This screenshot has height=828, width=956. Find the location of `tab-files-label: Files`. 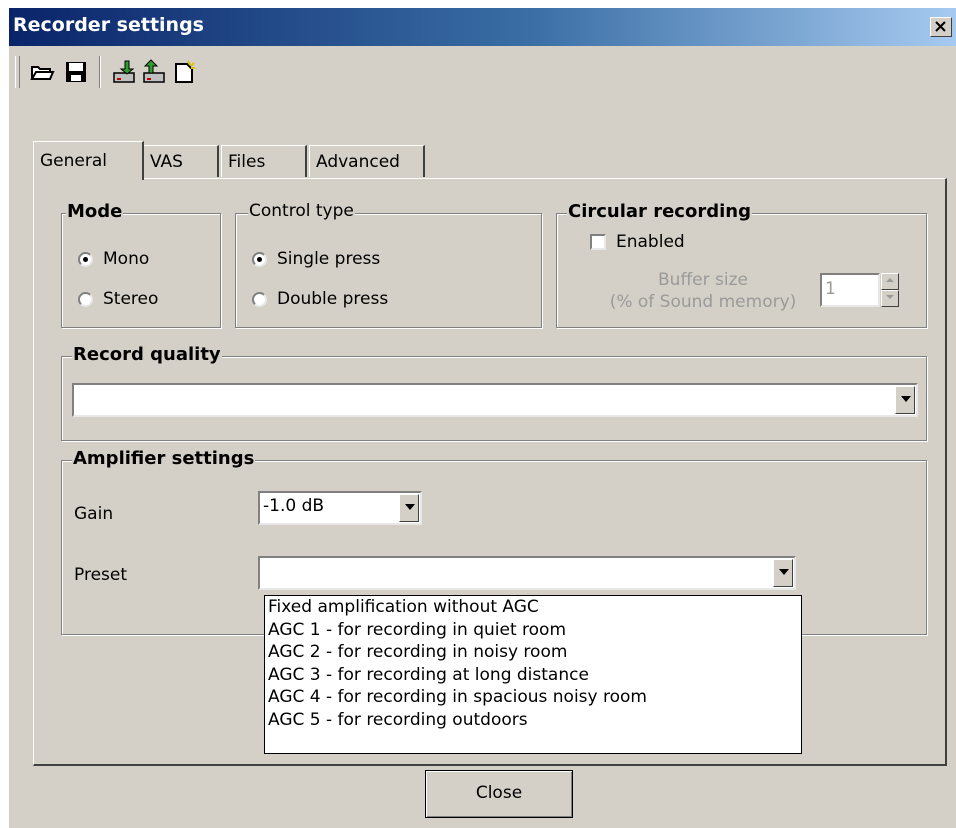

tab-files-label: Files is located at coordinates (247, 162).